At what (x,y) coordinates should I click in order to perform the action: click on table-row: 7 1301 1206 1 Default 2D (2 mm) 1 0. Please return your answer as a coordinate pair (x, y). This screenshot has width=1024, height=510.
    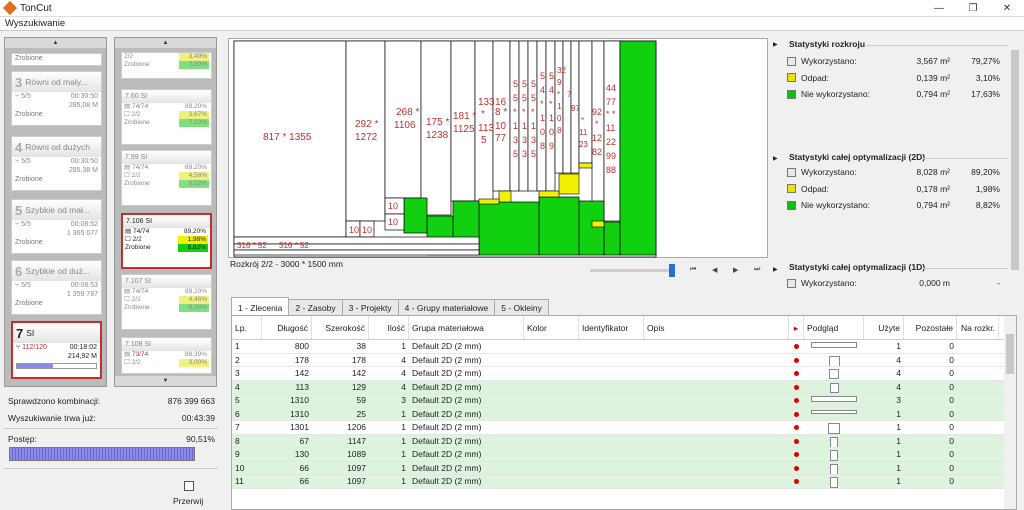
    Looking at the image, I should click on (624, 428).